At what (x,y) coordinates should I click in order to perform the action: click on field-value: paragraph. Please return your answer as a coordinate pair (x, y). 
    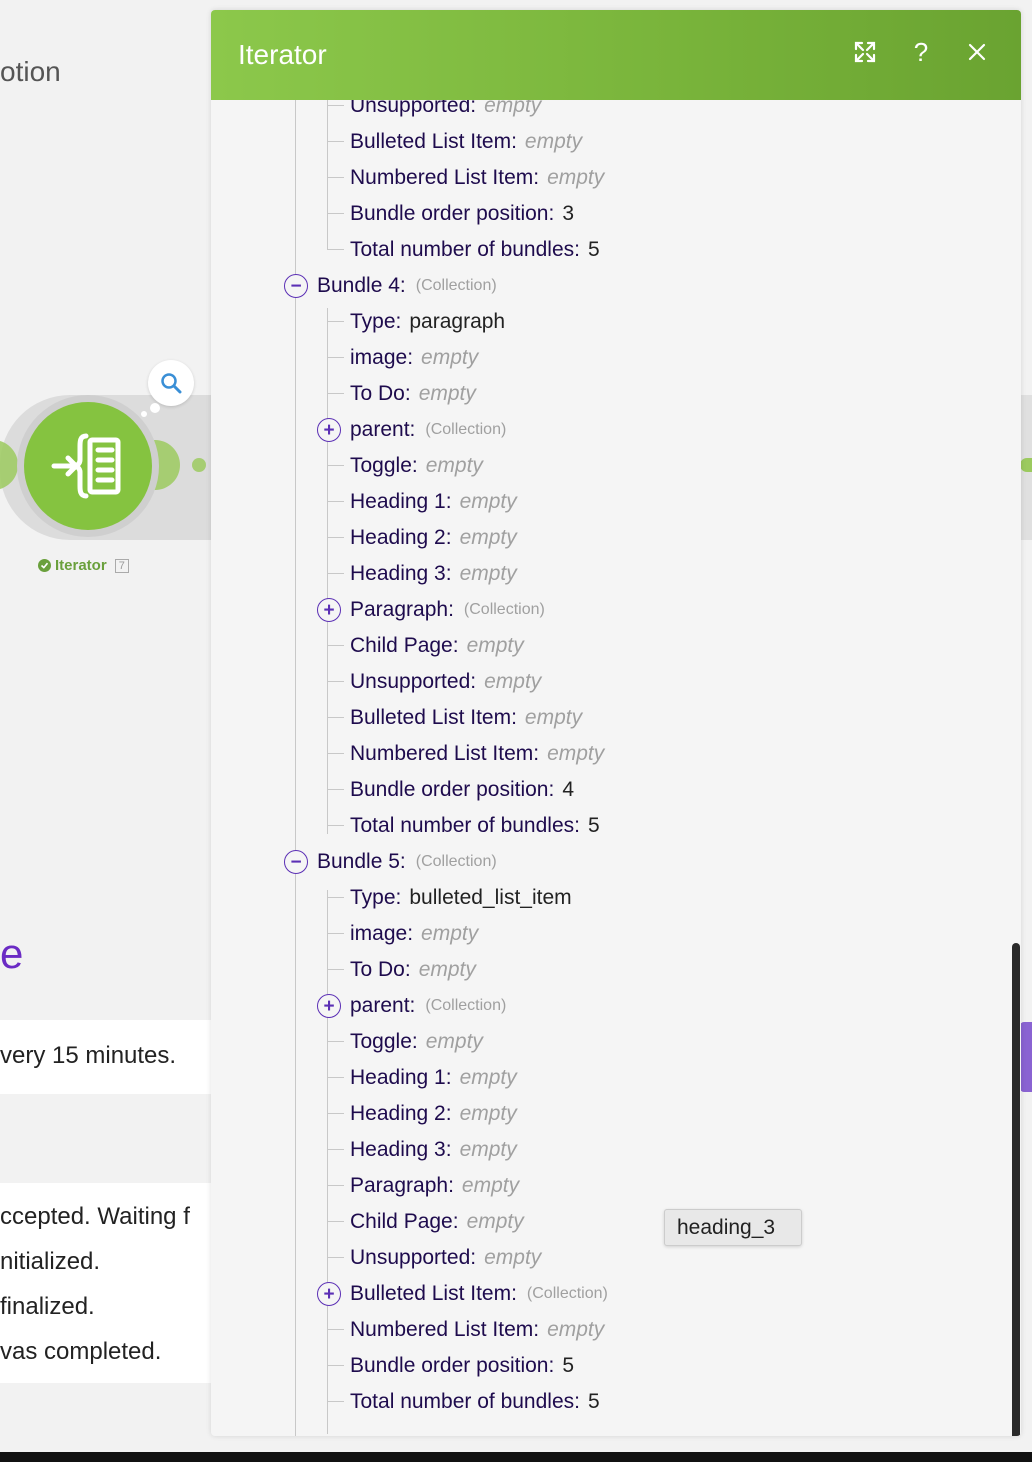
    Looking at the image, I should click on (457, 322).